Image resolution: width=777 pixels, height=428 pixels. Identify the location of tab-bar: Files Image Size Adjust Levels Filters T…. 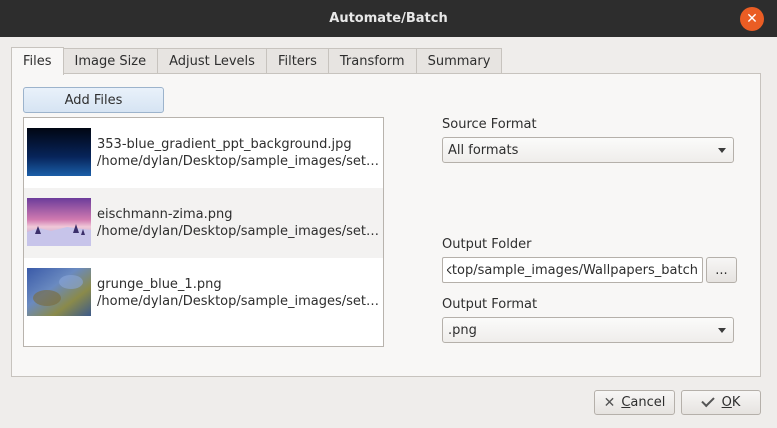
(257, 61).